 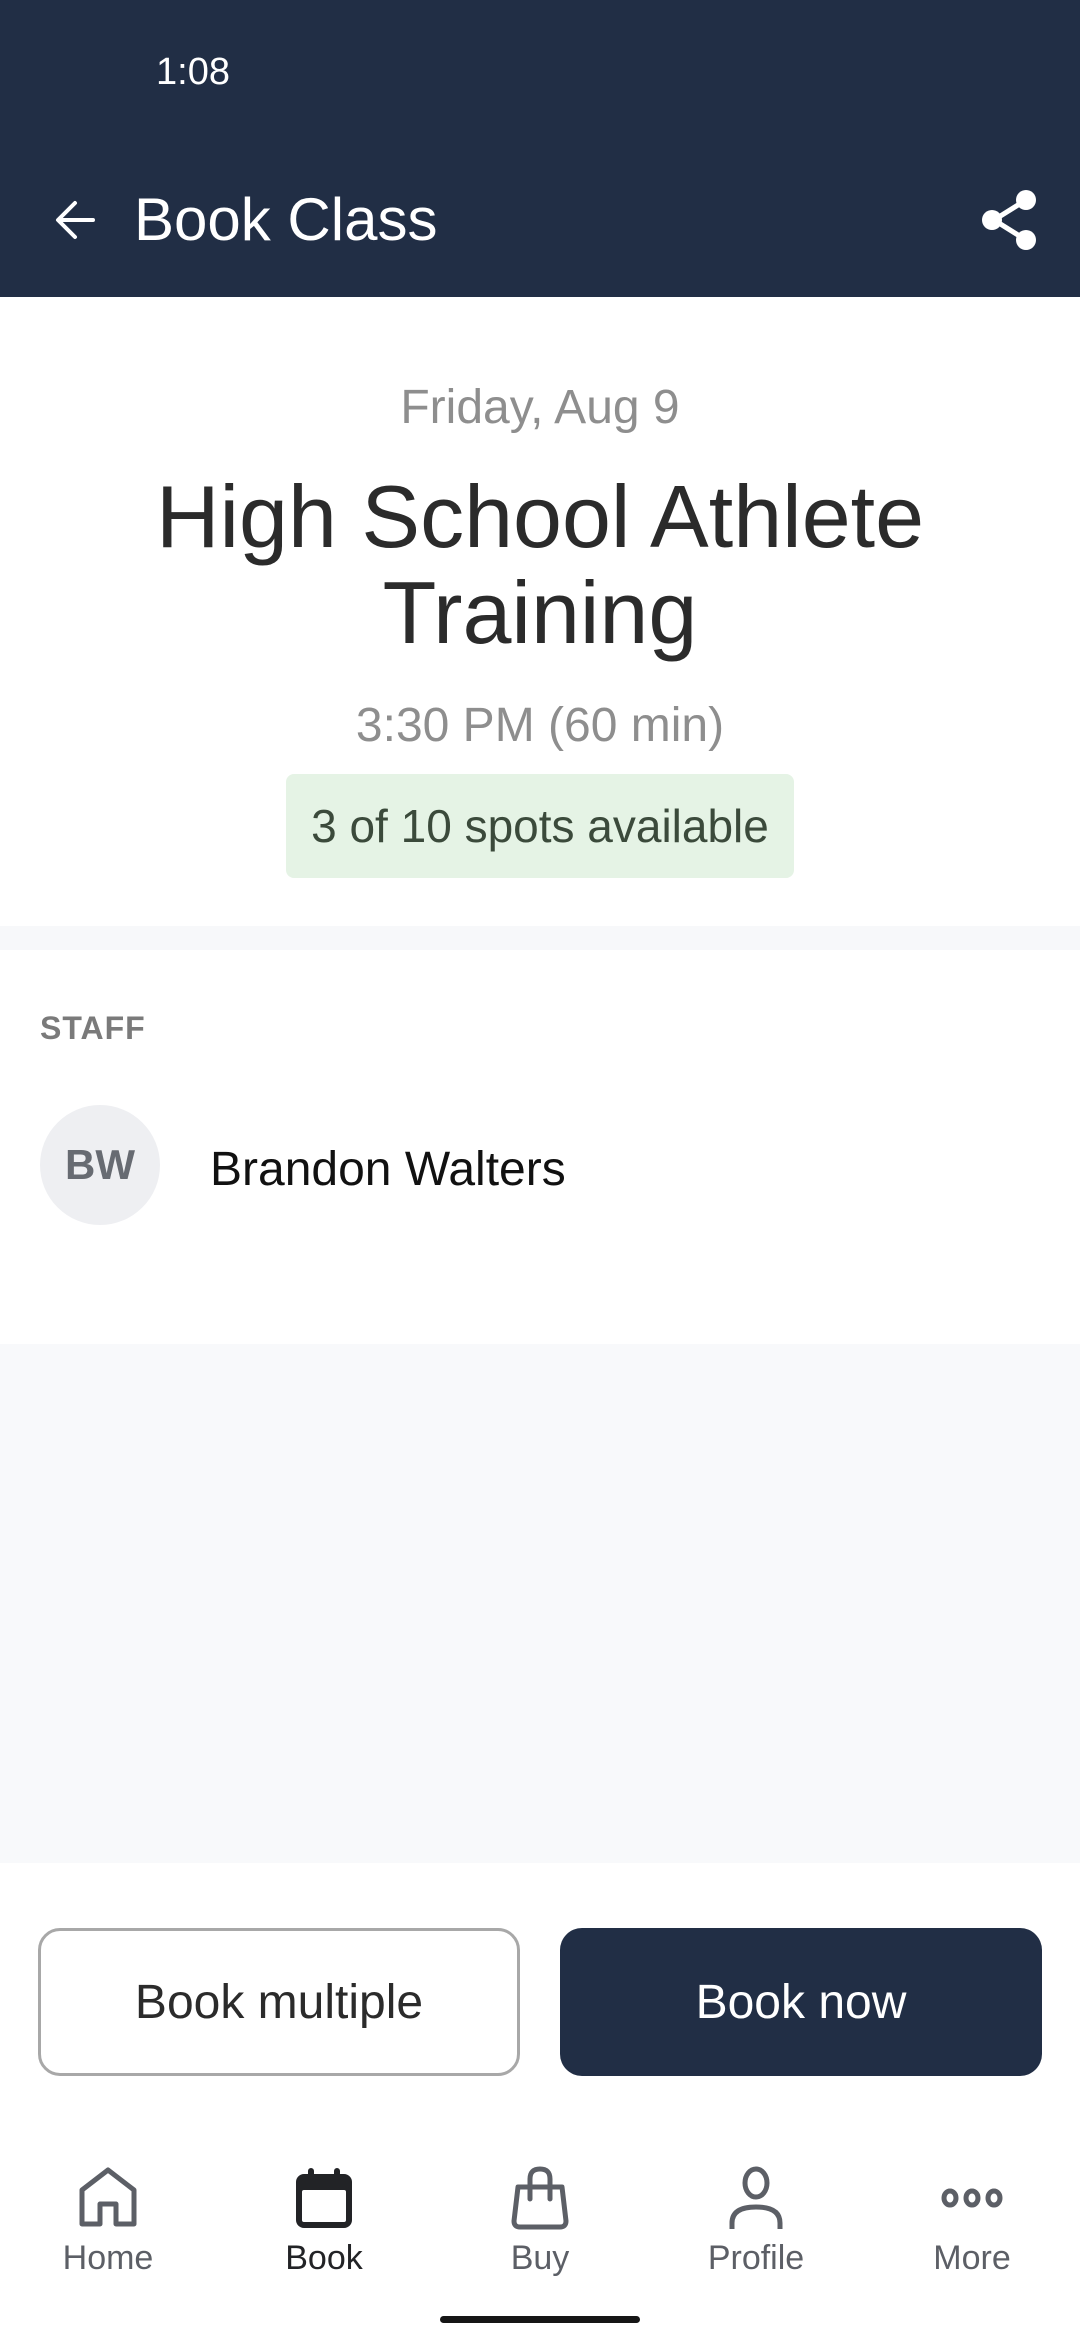 I want to click on book-multiple-button: Book multiple, so click(x=279, y=2002).